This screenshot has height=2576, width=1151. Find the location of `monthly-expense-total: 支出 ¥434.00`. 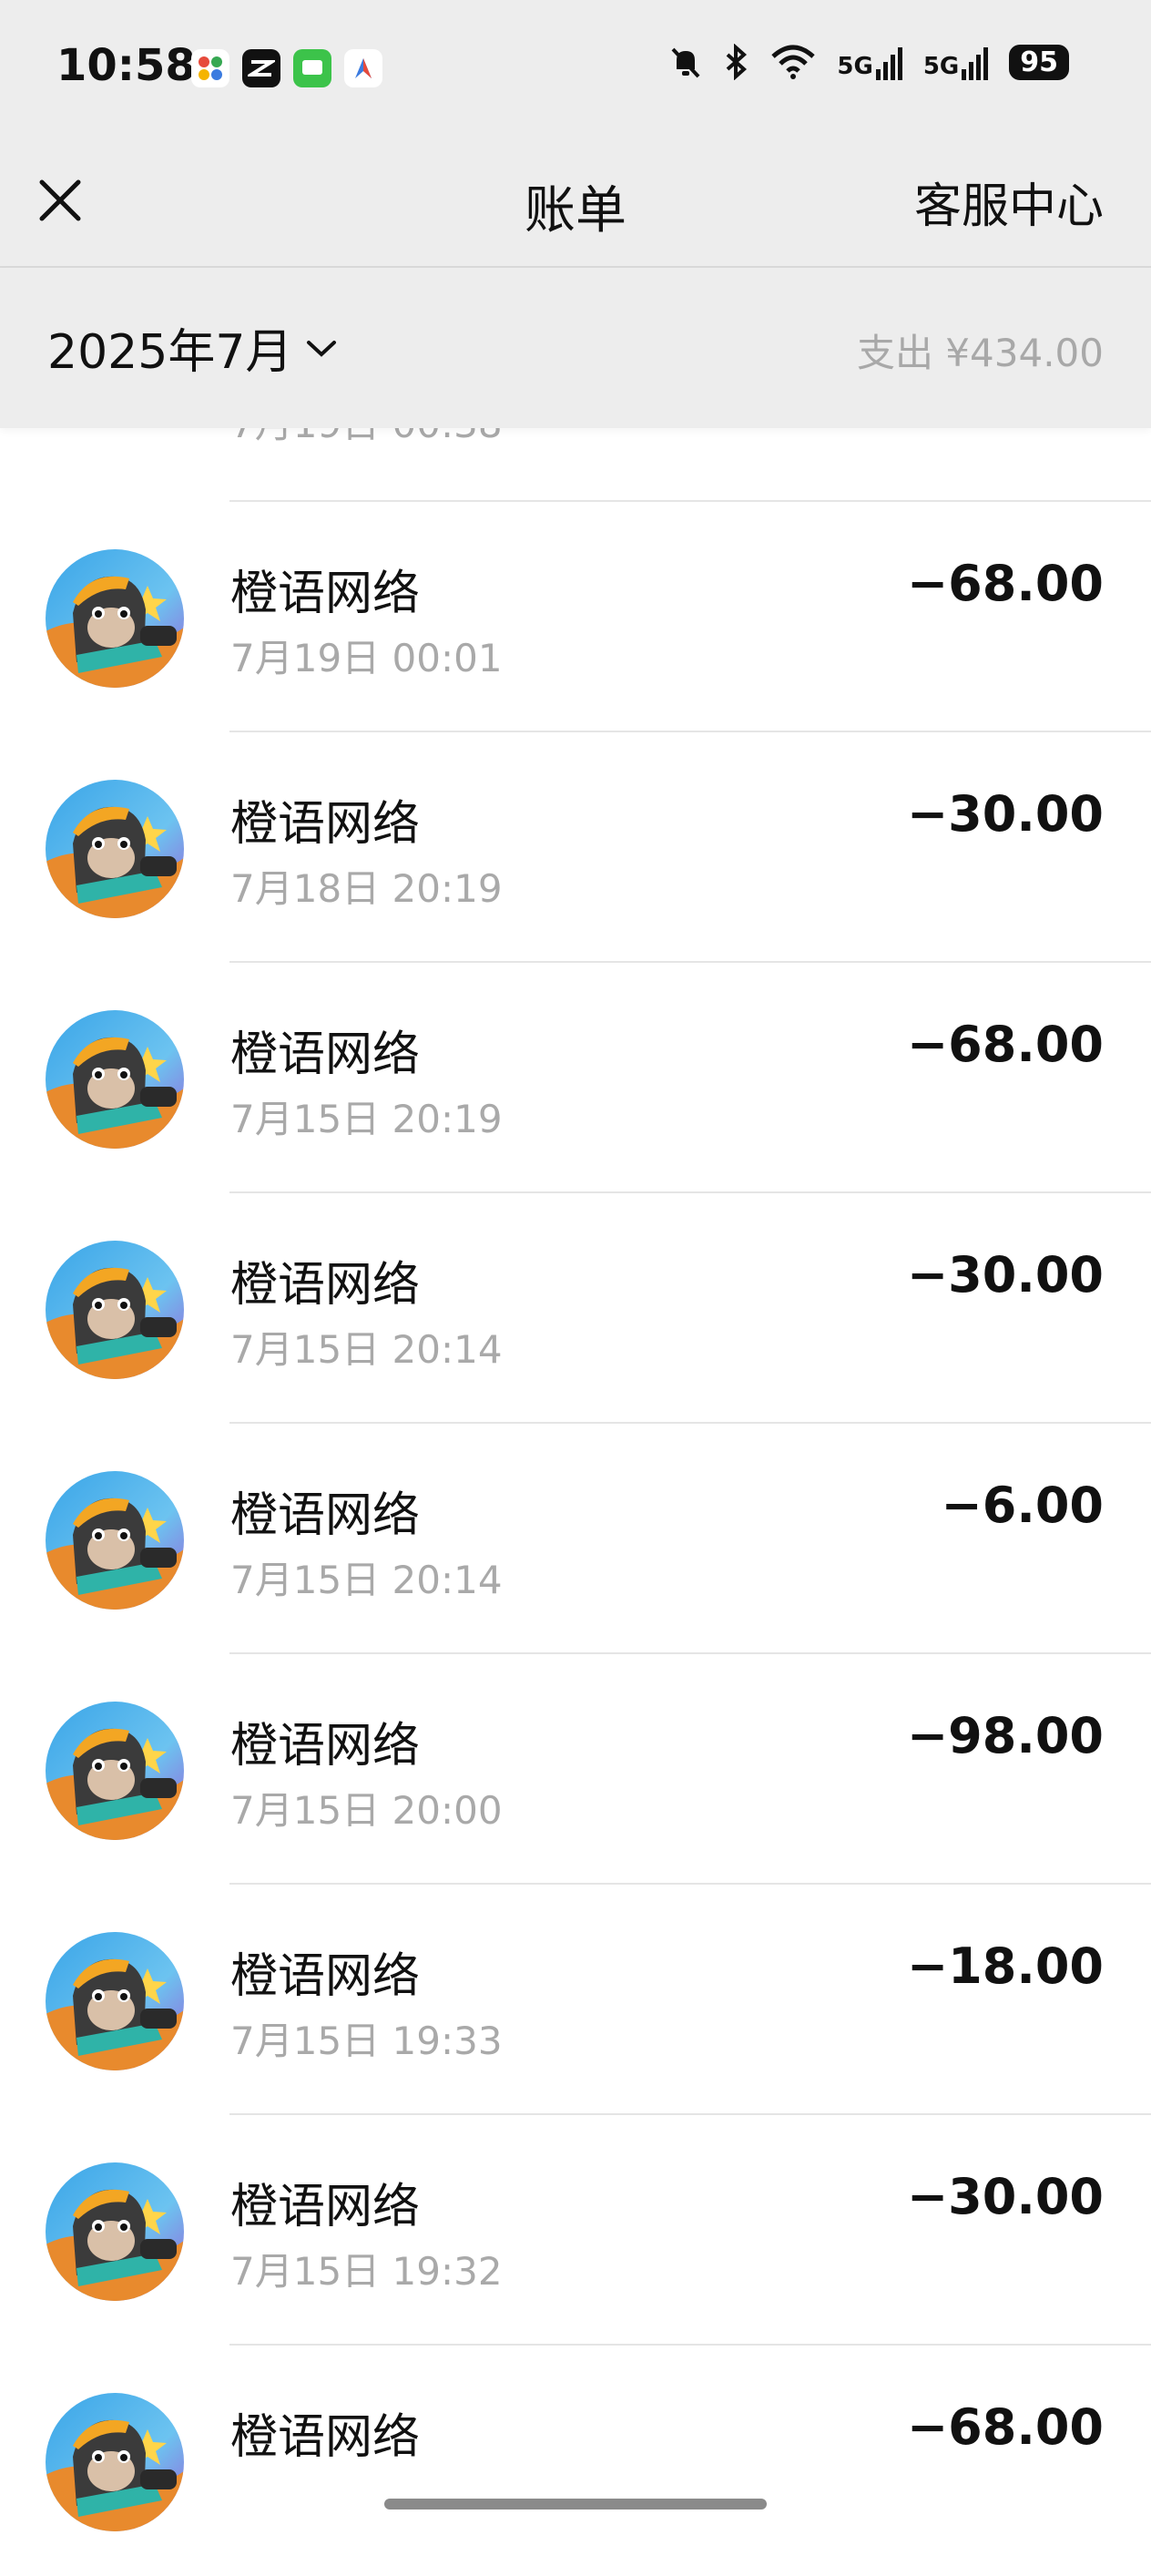

monthly-expense-total: 支出 ¥434.00 is located at coordinates (980, 353).